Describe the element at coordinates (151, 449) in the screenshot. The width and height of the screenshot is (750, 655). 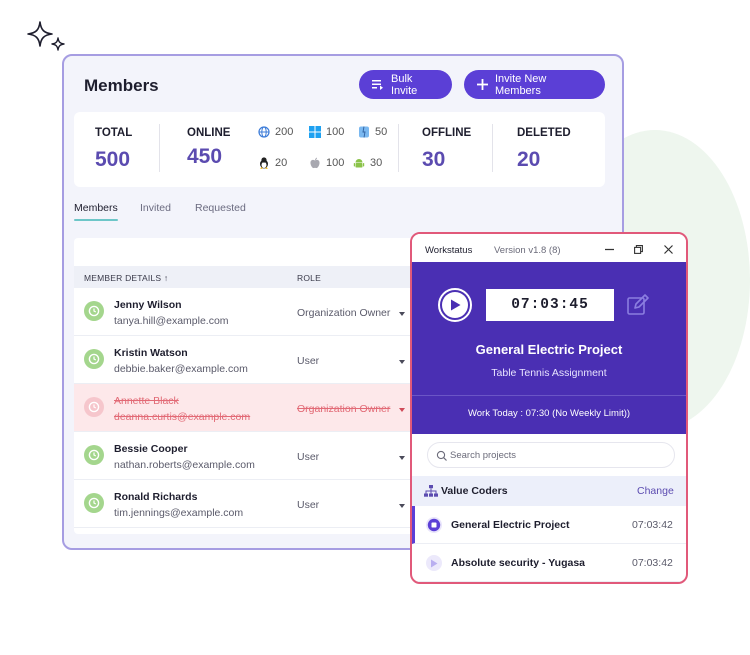
I see `member-name: Bessie Cooper` at that location.